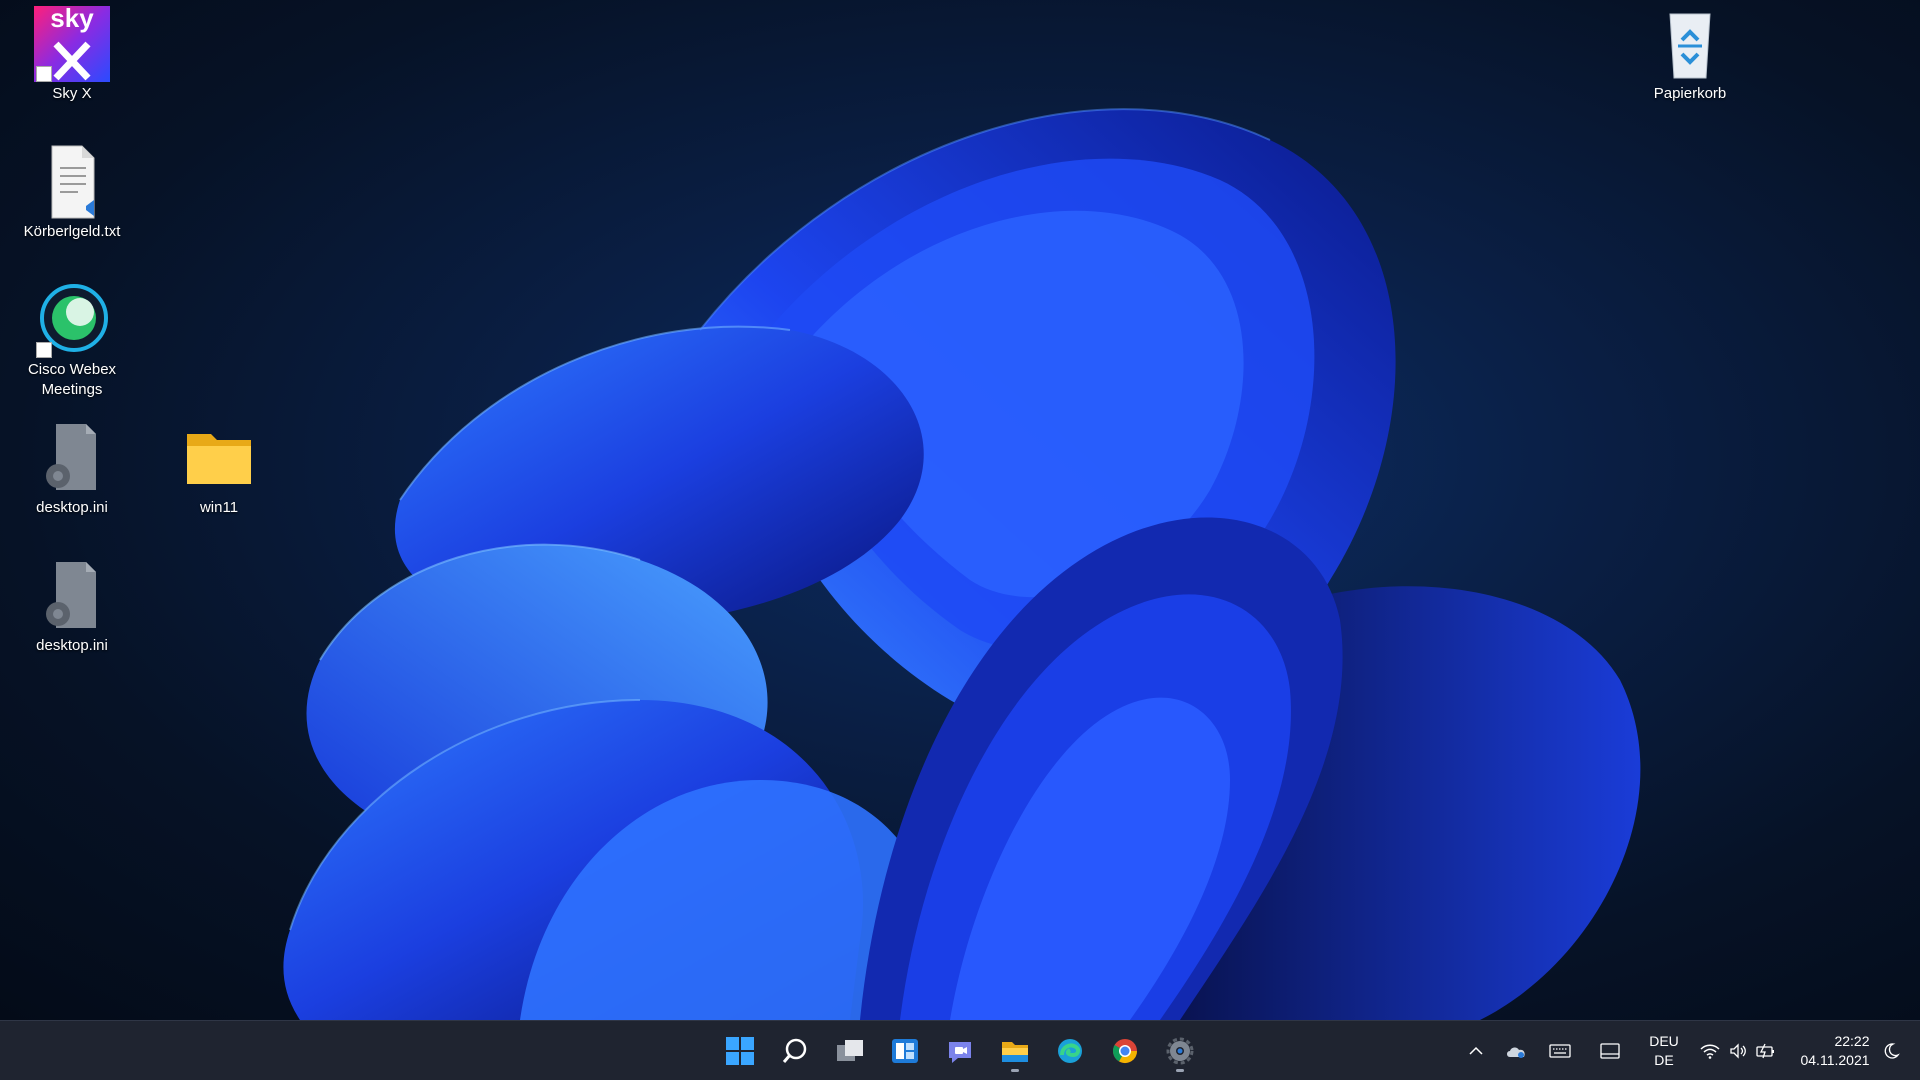  I want to click on desktop-icon-koerberlgeld: Körberlgeld.txt, so click(72, 193).